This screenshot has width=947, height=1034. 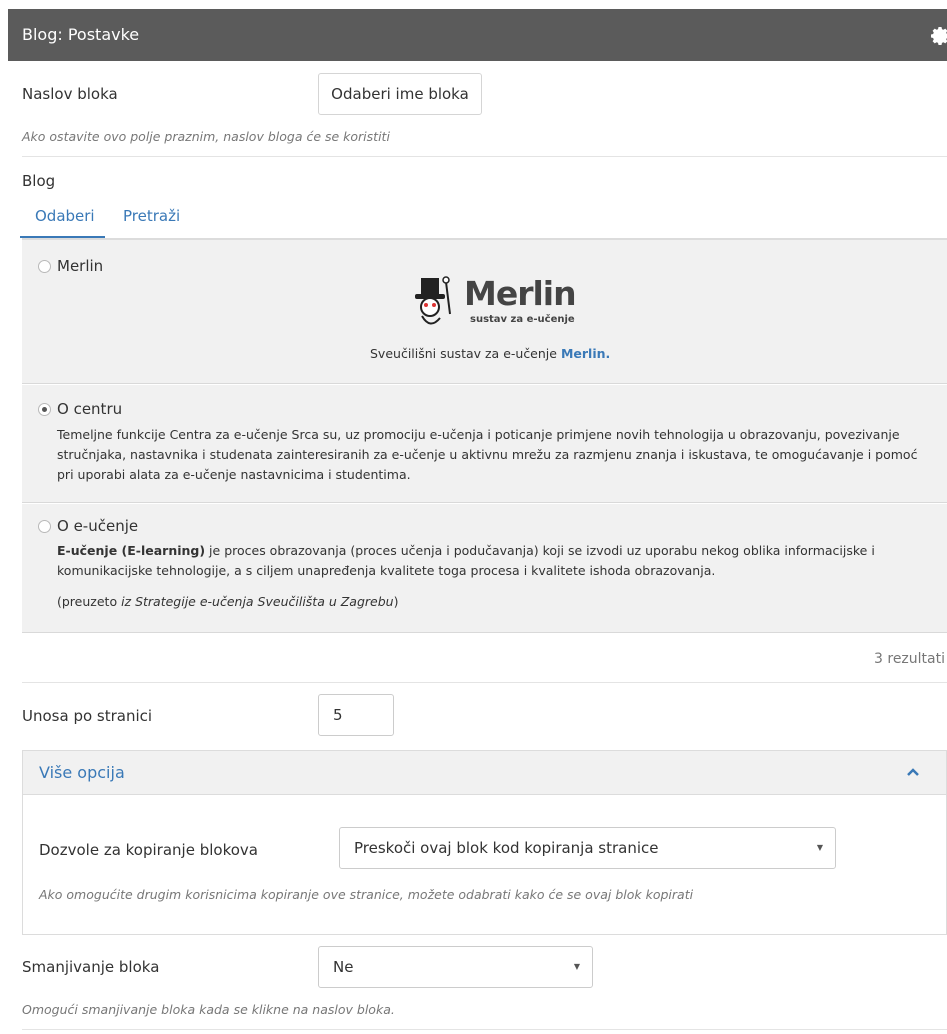 I want to click on radio-o-e-ucenje, so click(x=44, y=526).